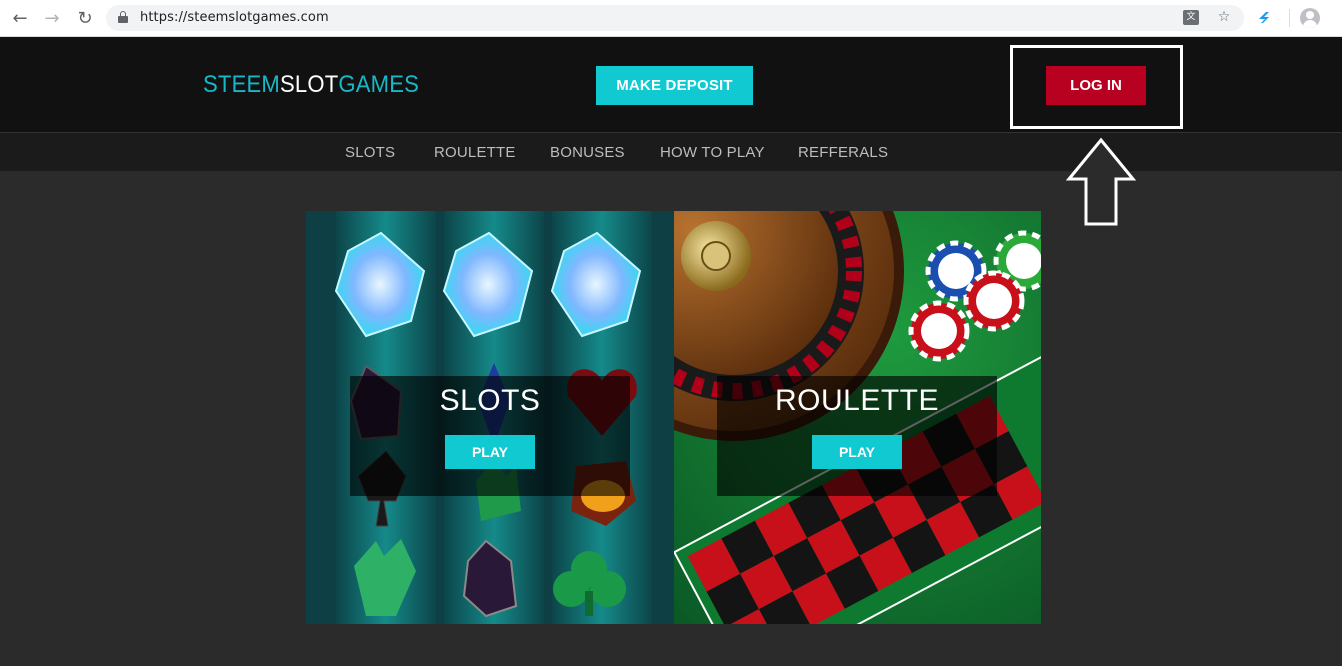  What do you see at coordinates (85, 18) in the screenshot?
I see `reload-icon: ↻` at bounding box center [85, 18].